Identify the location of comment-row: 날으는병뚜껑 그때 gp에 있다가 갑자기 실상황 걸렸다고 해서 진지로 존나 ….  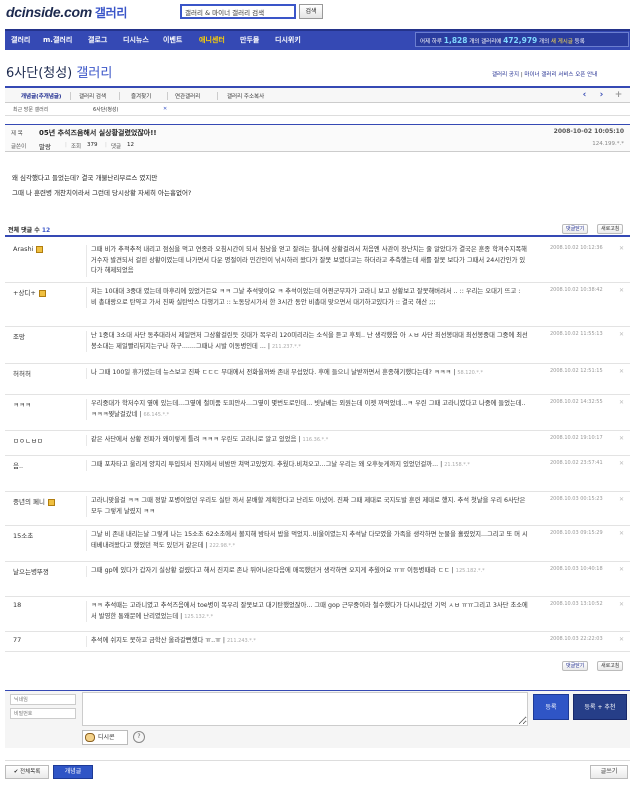
(317, 579).